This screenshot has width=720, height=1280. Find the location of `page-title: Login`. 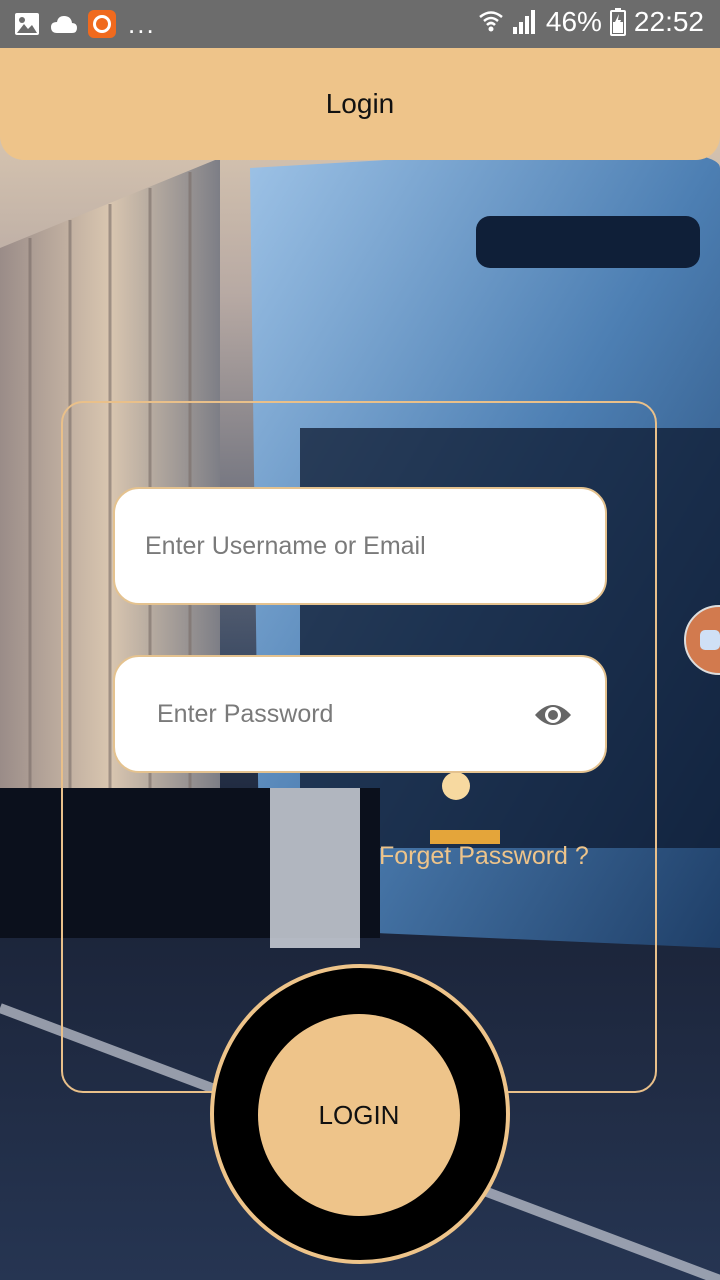

page-title: Login is located at coordinates (360, 103).